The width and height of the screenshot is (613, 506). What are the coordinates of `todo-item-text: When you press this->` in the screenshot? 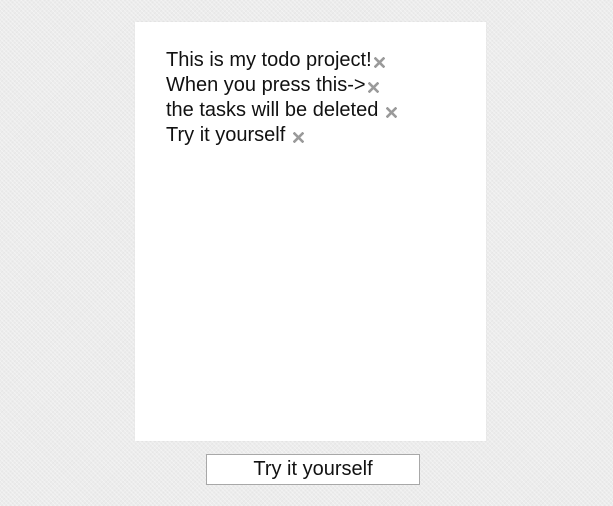 It's located at (266, 85).